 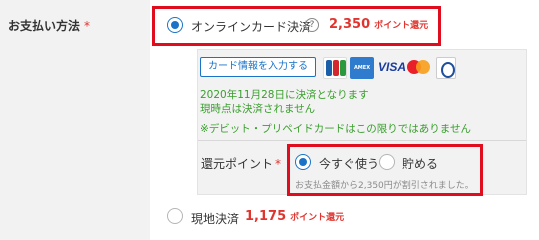 What do you see at coordinates (362, 140) in the screenshot?
I see `panel-divider` at bounding box center [362, 140].